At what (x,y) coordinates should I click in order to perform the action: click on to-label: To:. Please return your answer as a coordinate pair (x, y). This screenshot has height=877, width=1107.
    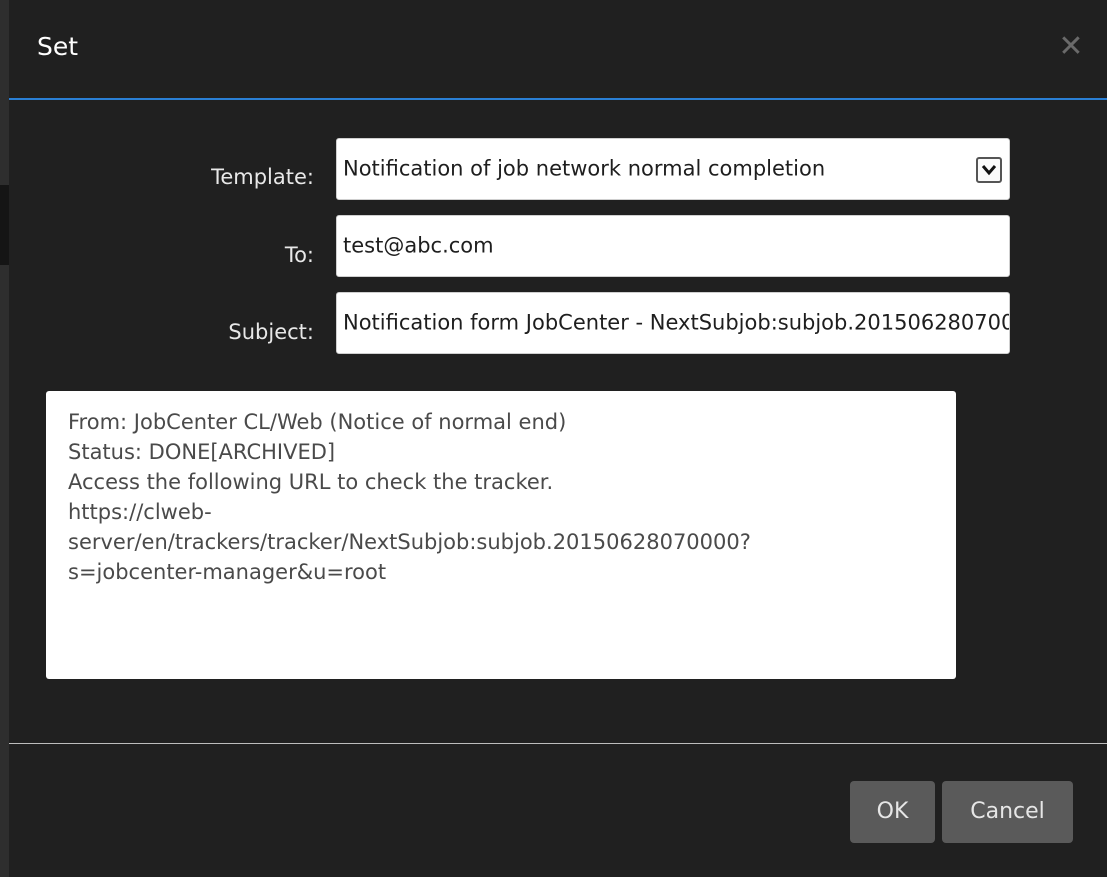
    Looking at the image, I should click on (299, 255).